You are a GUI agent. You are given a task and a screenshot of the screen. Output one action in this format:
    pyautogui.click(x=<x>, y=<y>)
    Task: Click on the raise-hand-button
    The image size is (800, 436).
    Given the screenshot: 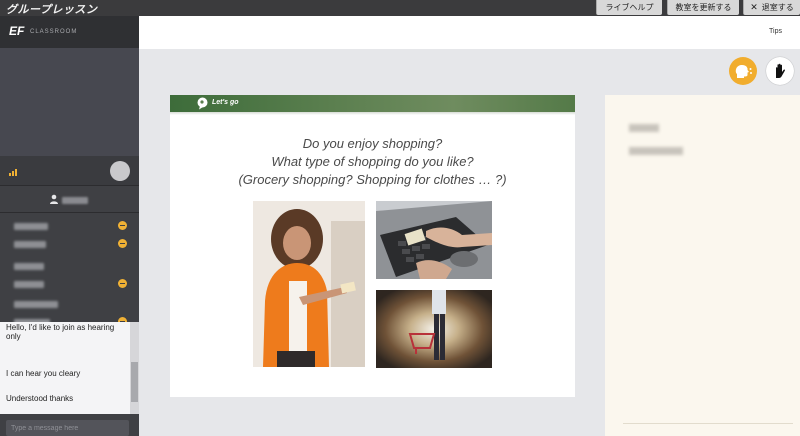 What is the action you would take?
    pyautogui.click(x=780, y=71)
    